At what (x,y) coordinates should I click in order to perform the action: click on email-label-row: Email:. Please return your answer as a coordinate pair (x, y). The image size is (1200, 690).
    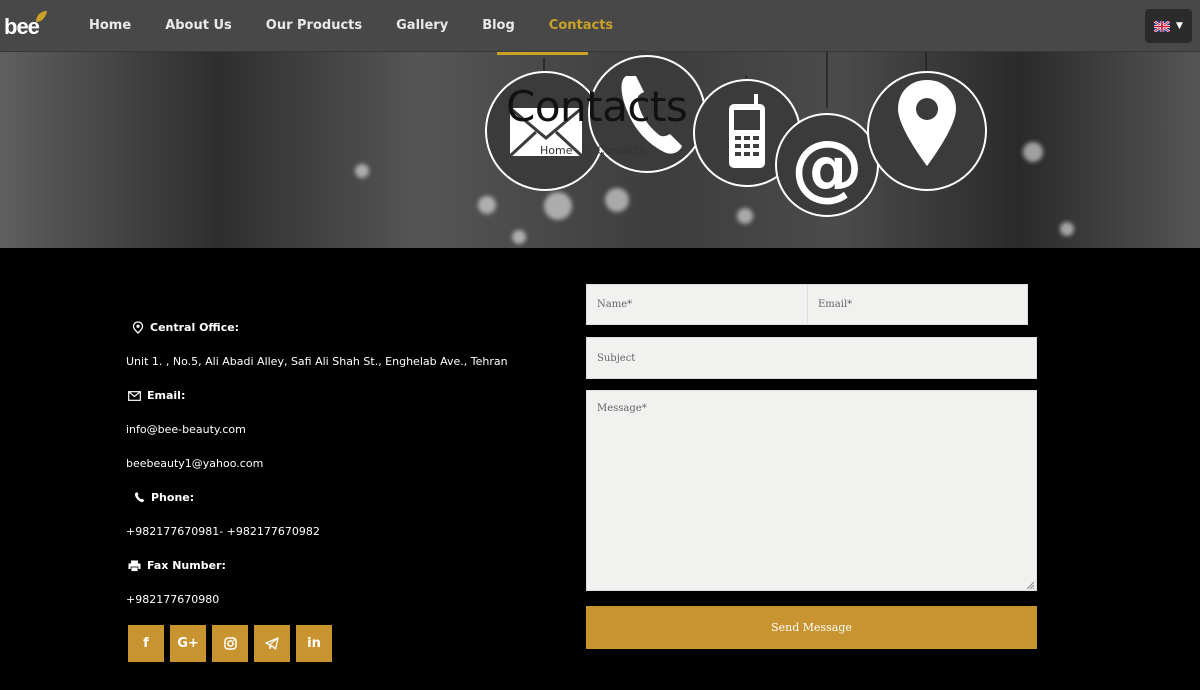
    Looking at the image, I should click on (156, 395).